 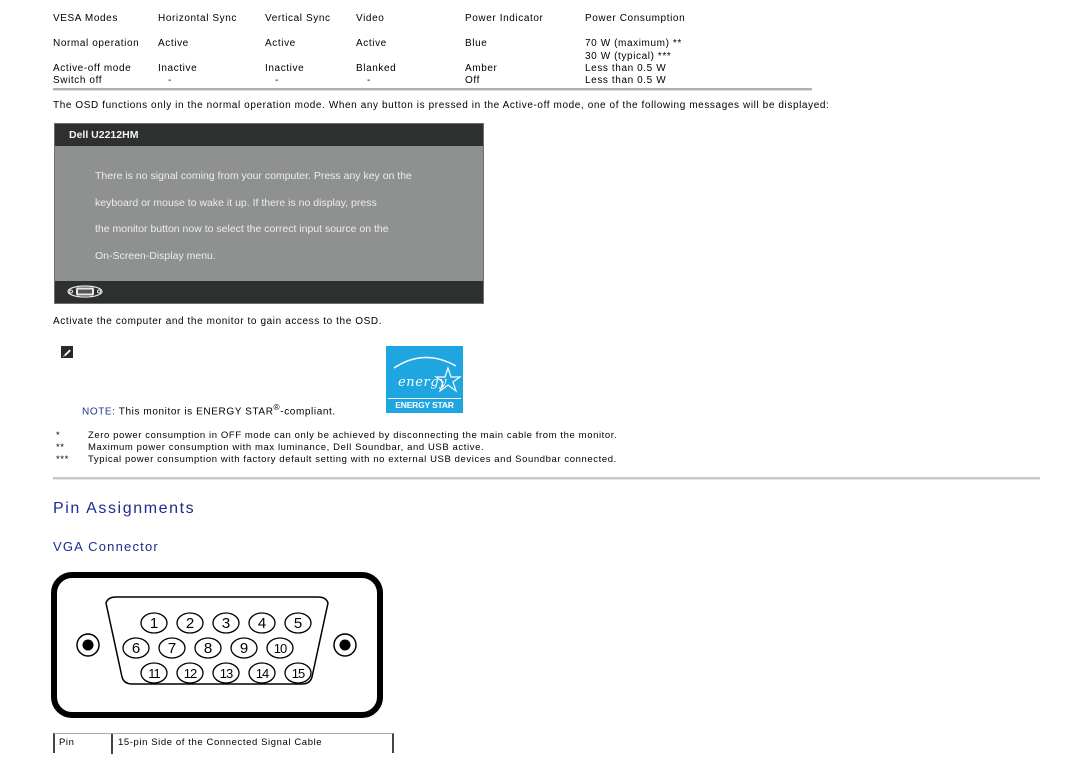 I want to click on vga-pin-6: 6, so click(x=136, y=648).